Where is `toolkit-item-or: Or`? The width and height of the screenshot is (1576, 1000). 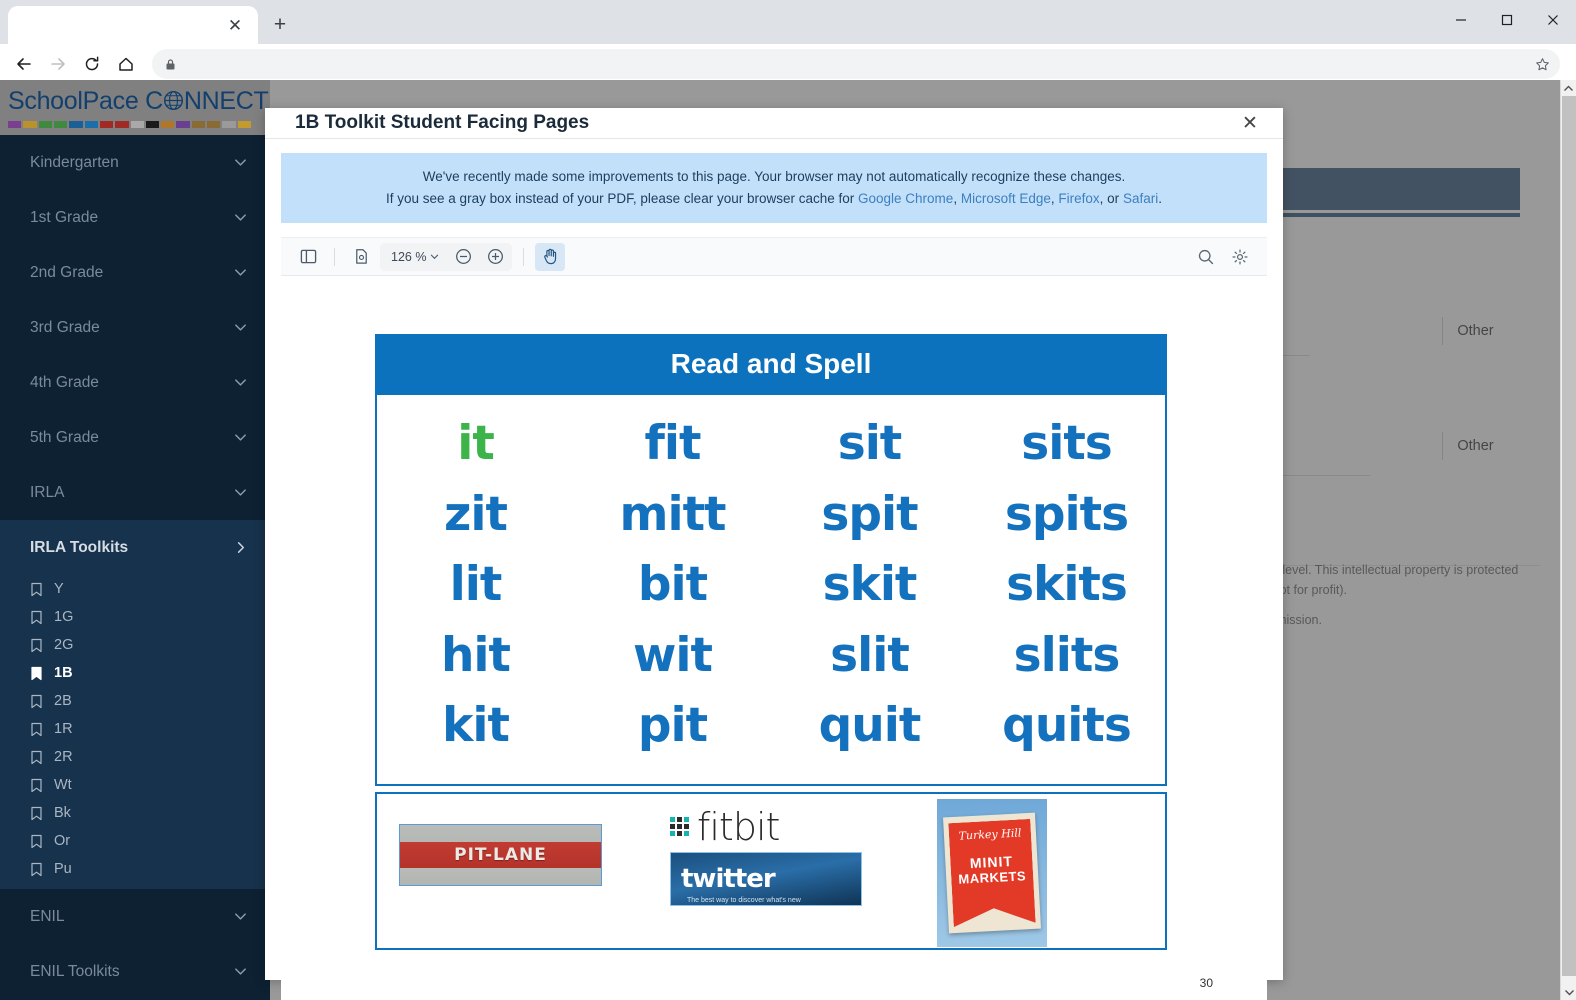
toolkit-item-or: Or is located at coordinates (135, 841).